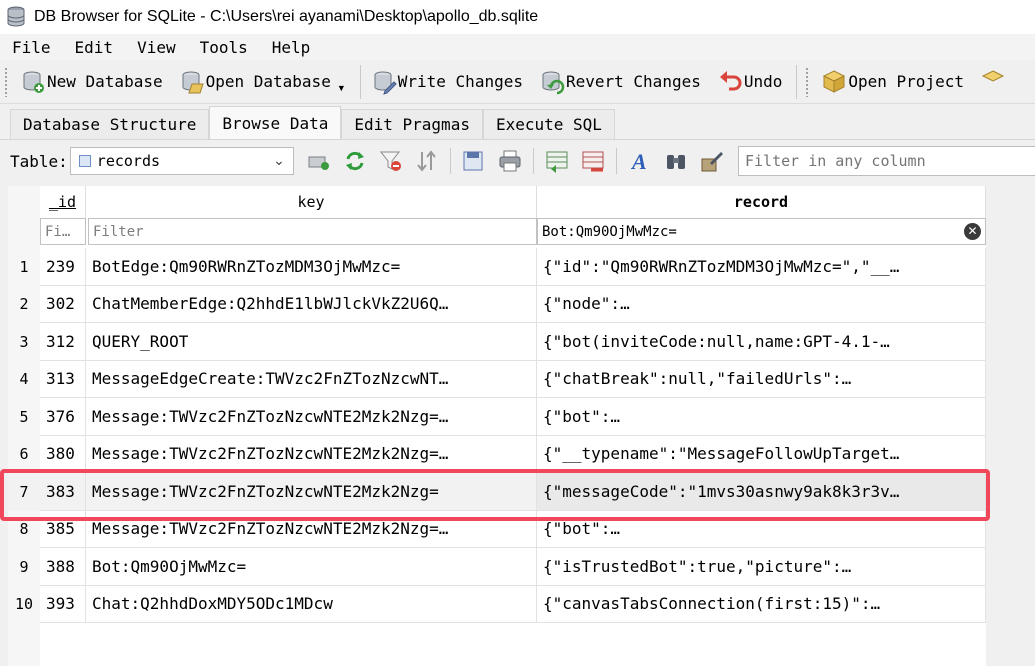 This screenshot has width=1035, height=666. Describe the element at coordinates (341, 88) in the screenshot. I see `open-database-dropdown-icon: ▼` at that location.